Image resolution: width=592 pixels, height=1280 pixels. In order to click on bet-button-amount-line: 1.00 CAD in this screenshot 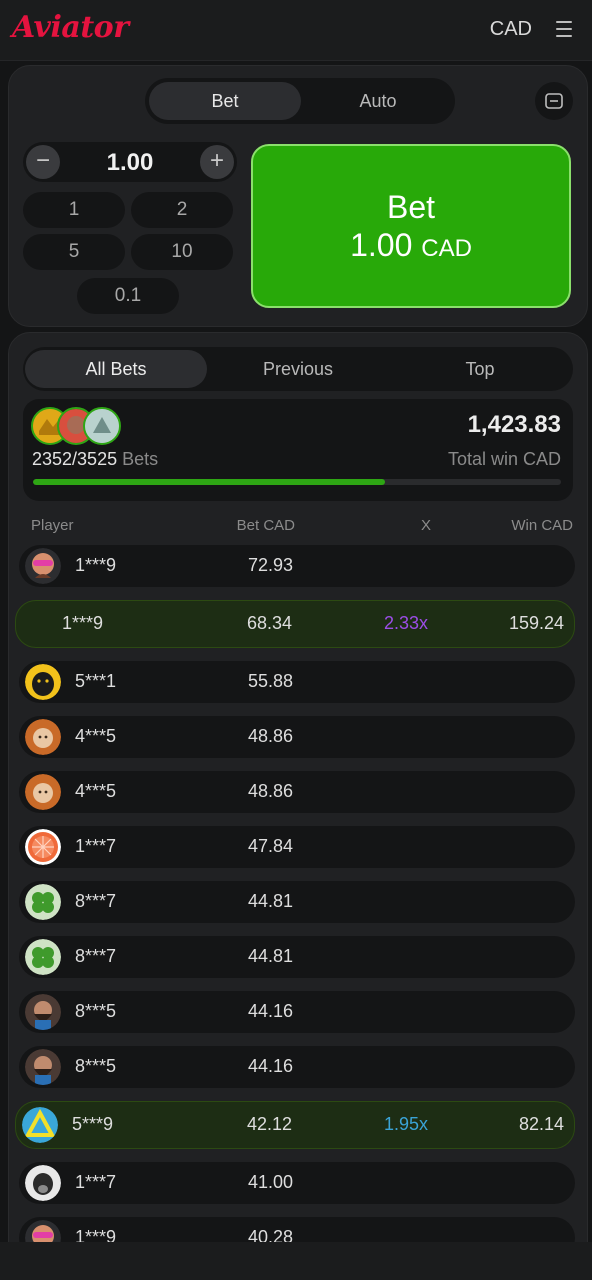, I will do `click(411, 247)`.